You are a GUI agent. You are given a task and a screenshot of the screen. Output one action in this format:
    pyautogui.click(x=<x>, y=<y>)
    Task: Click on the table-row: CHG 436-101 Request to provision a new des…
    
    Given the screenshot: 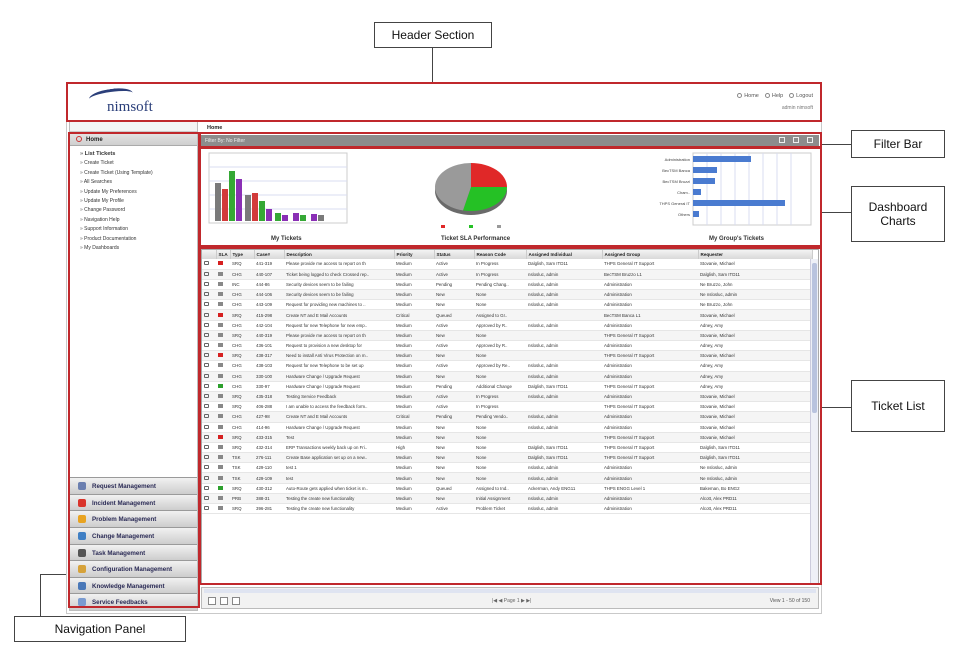 What is the action you would take?
    pyautogui.click(x=507, y=346)
    